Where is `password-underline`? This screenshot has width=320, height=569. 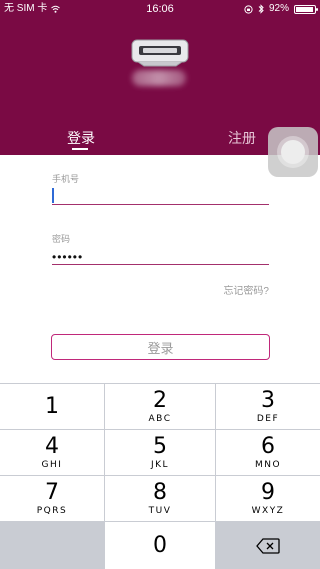
password-underline is located at coordinates (160, 264).